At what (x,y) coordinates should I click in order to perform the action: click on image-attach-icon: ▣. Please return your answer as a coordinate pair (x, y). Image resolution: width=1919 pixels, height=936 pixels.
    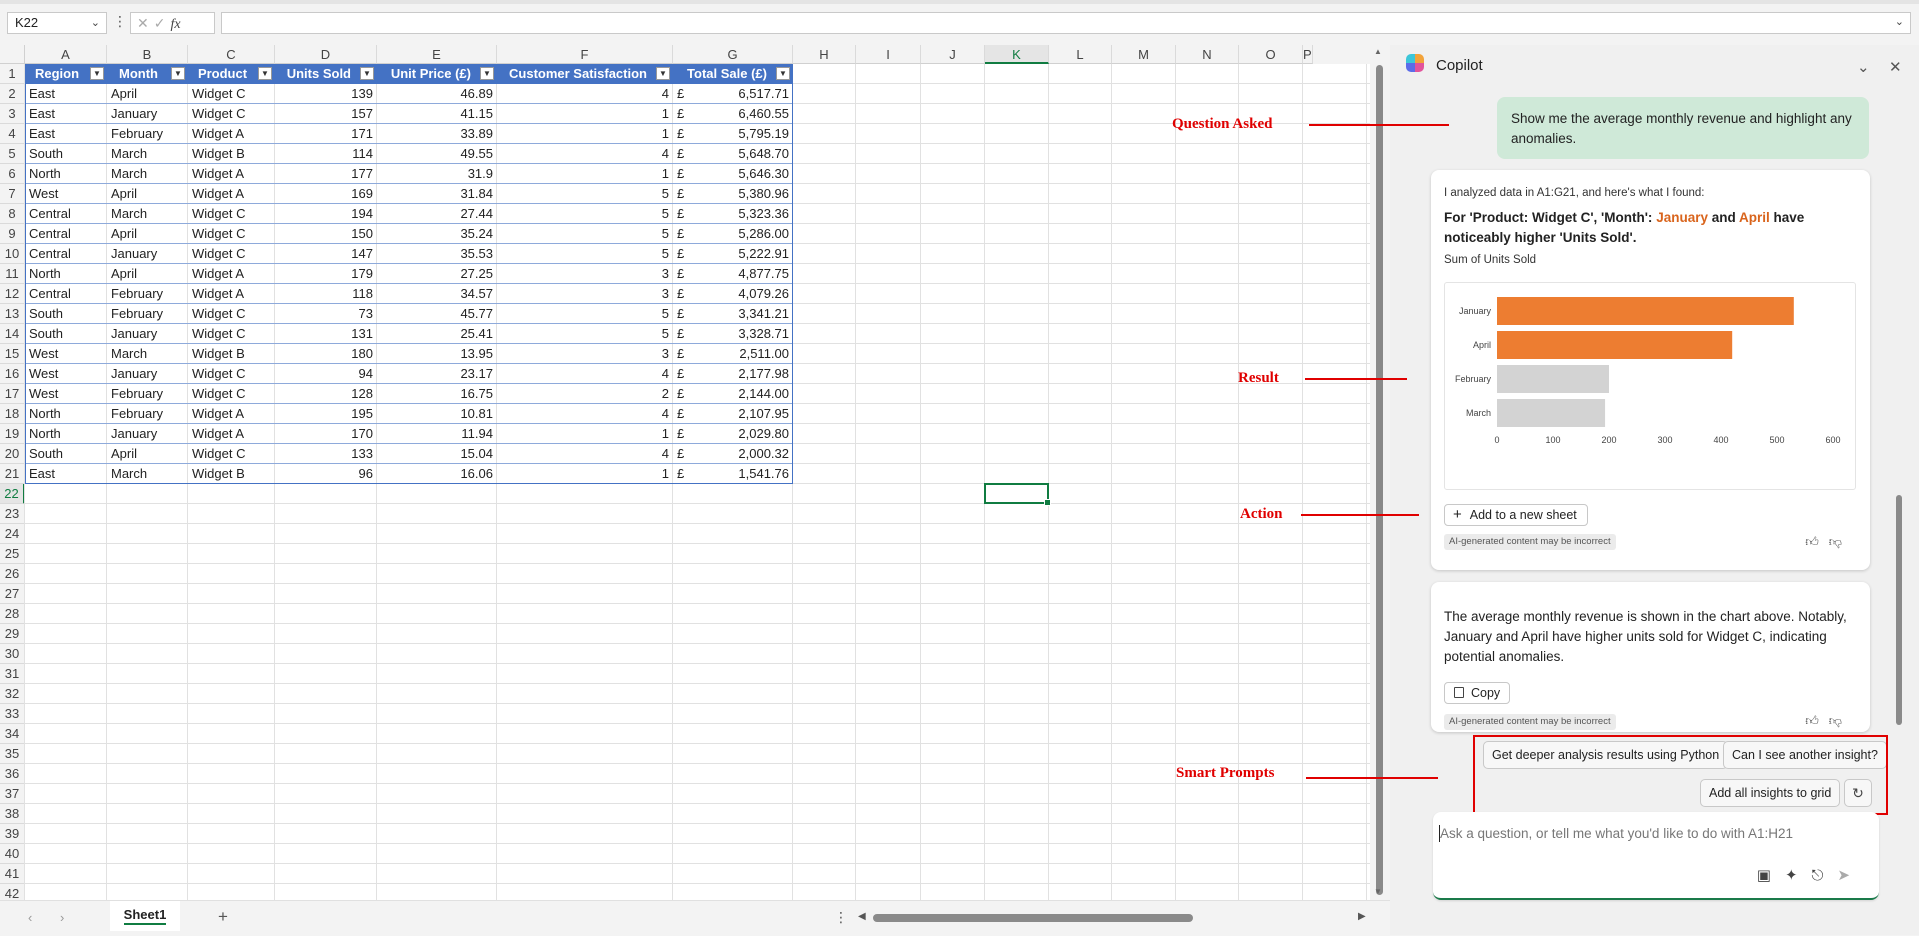
    Looking at the image, I should click on (1771, 875).